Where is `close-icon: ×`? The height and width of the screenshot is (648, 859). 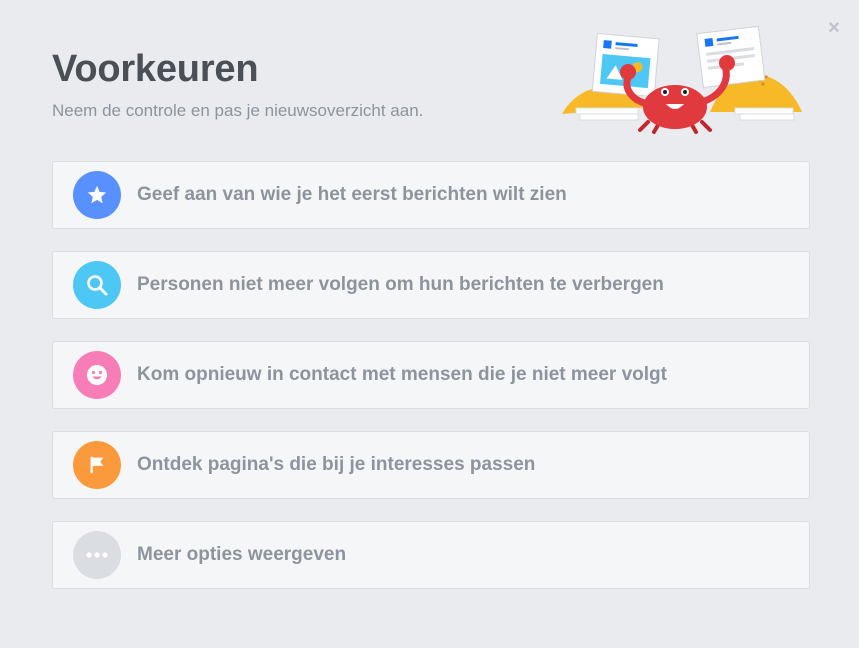 close-icon: × is located at coordinates (834, 28).